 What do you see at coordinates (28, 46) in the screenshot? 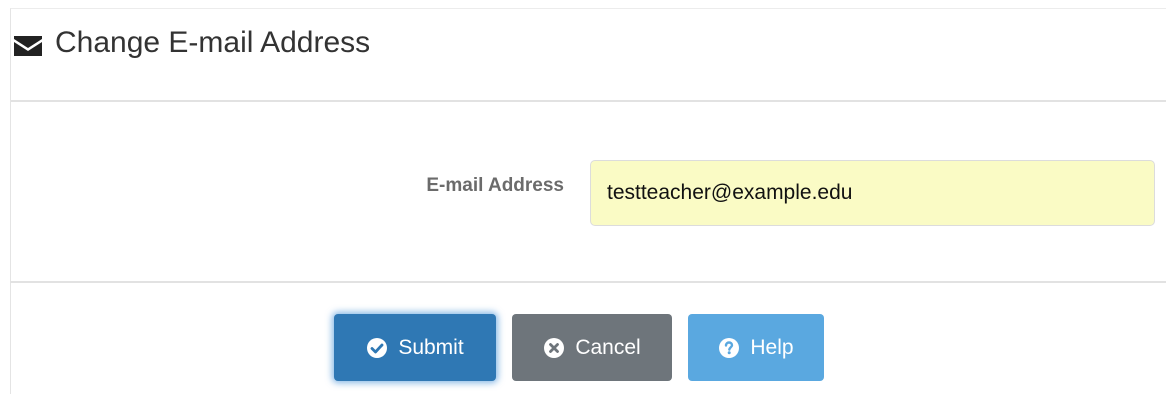
I see `envelope-icon` at bounding box center [28, 46].